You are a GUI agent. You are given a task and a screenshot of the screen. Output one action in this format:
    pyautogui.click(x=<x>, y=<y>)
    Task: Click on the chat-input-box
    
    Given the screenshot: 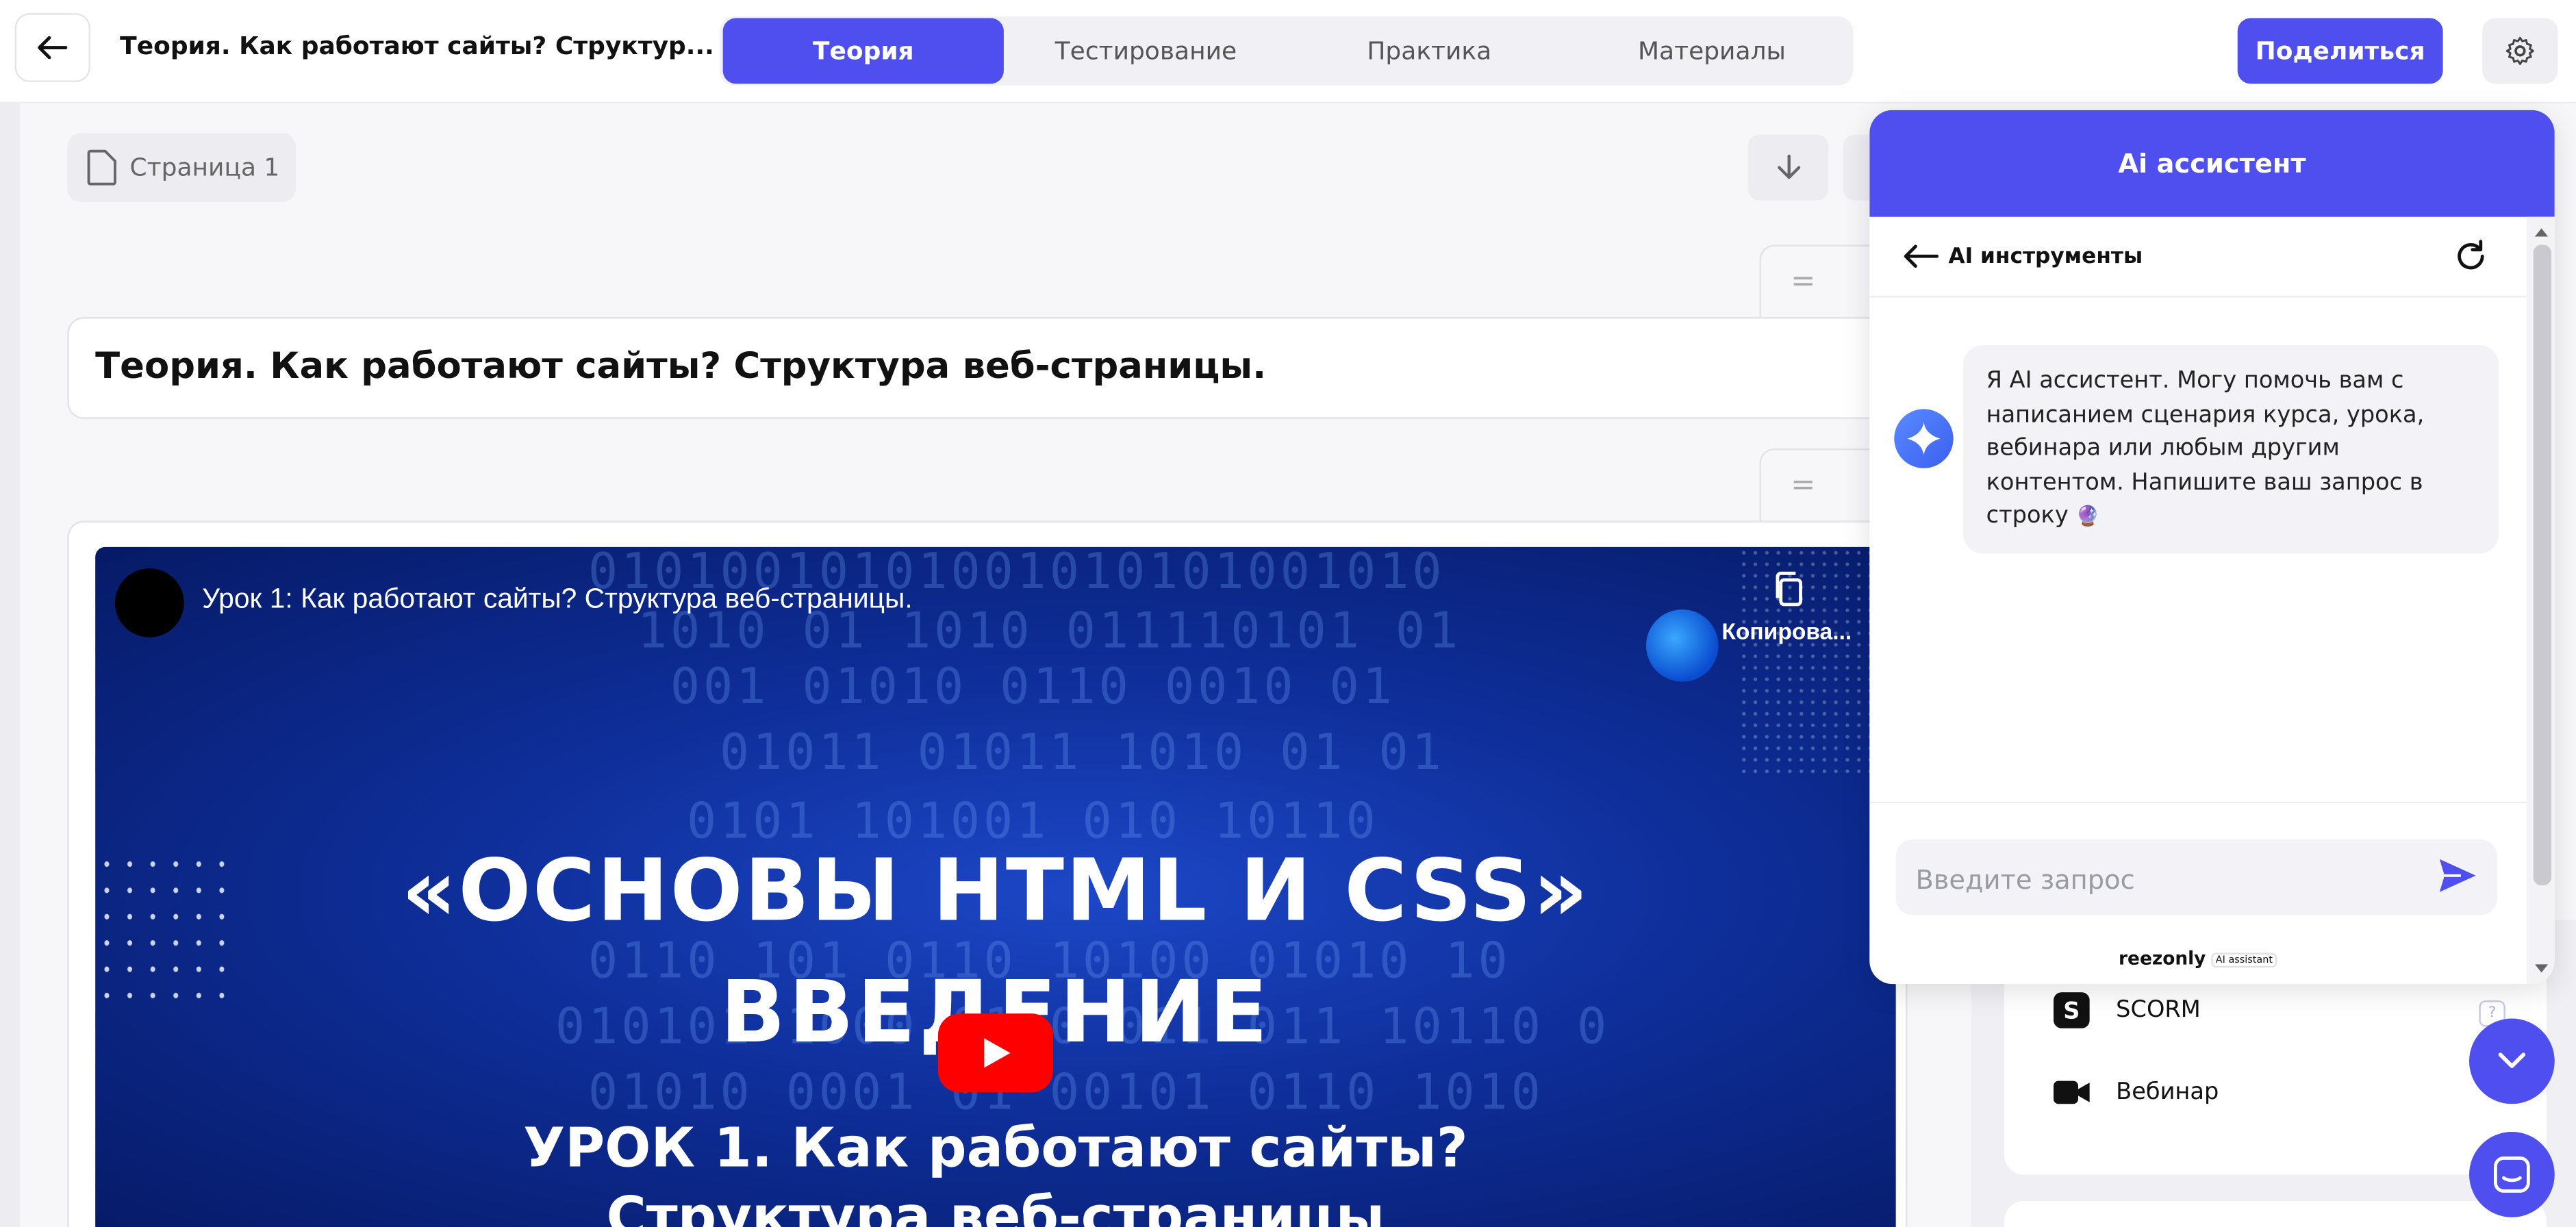 What is the action you would take?
    pyautogui.click(x=2196, y=879)
    